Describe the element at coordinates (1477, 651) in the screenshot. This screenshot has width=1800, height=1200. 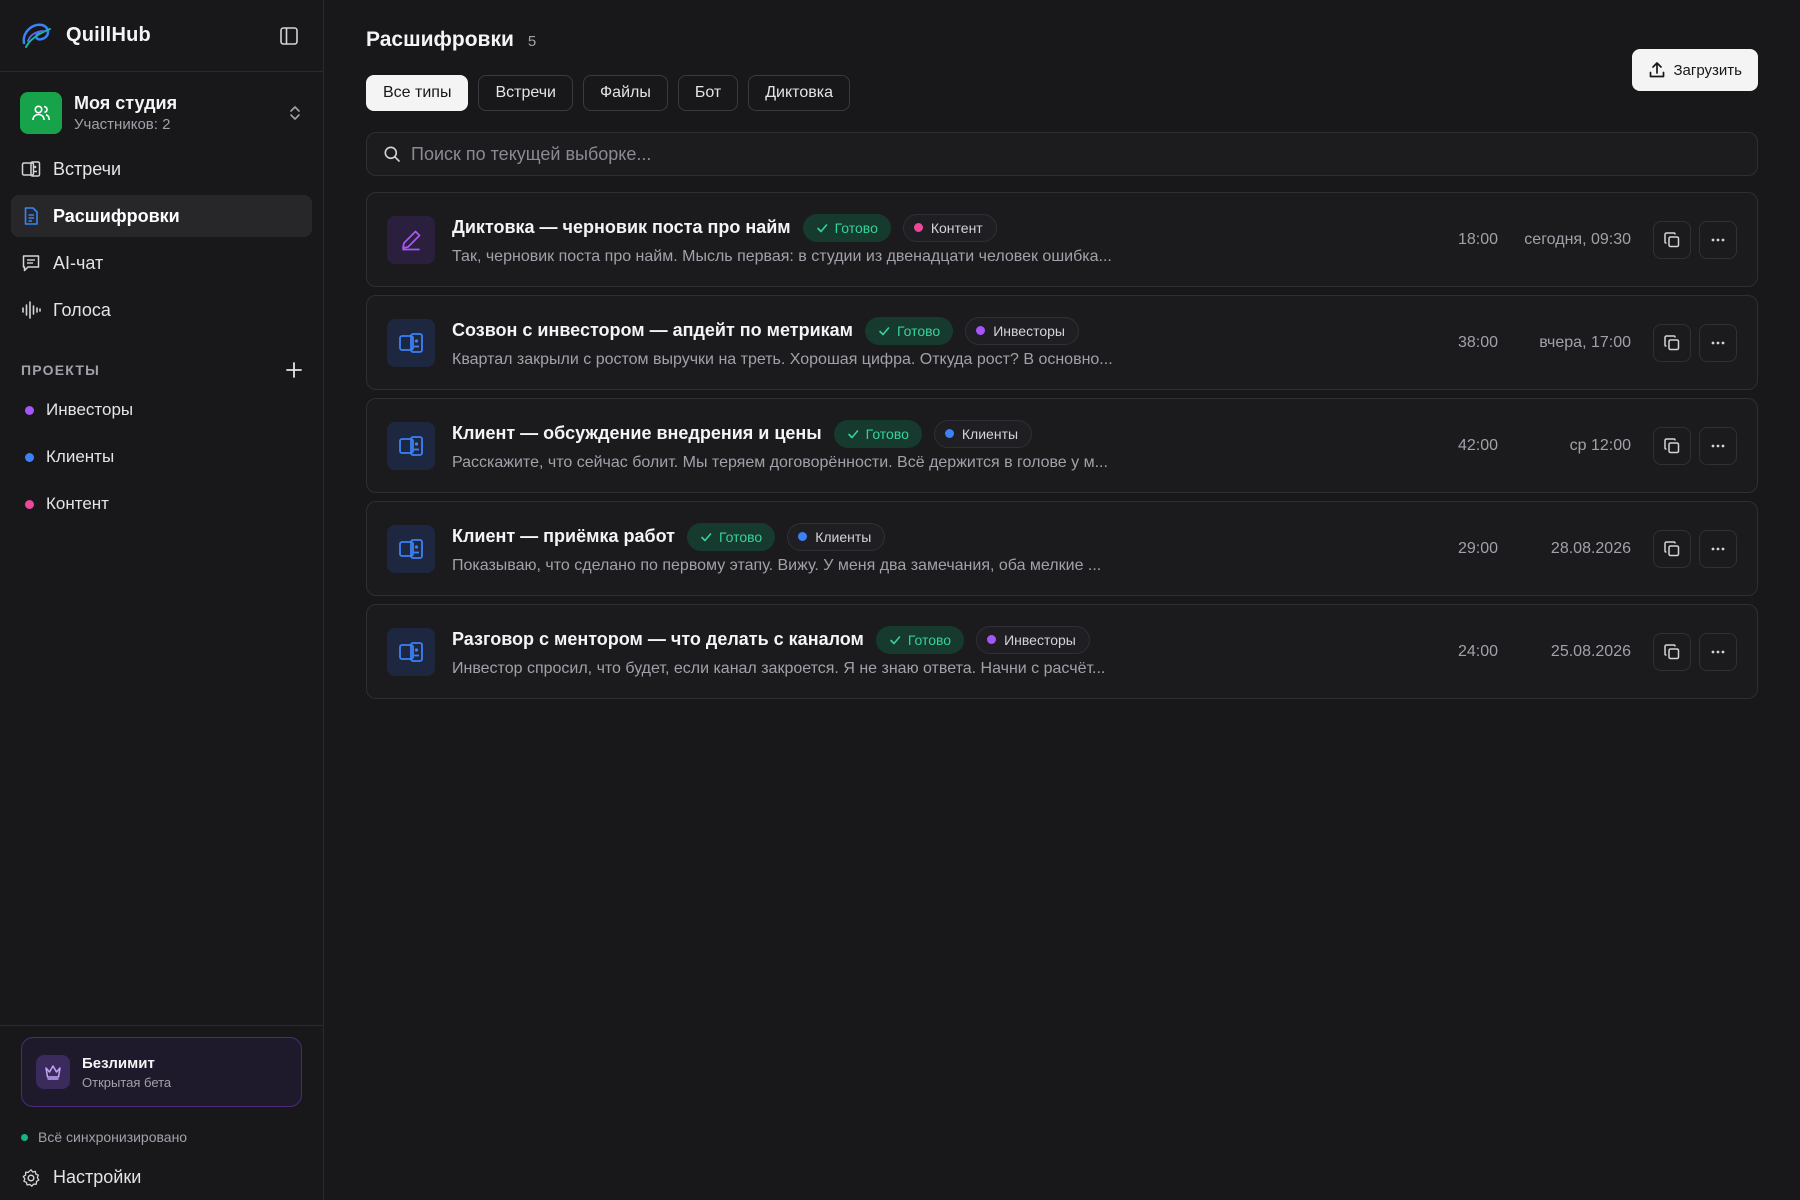
I see `transcript-duration: 24:00` at that location.